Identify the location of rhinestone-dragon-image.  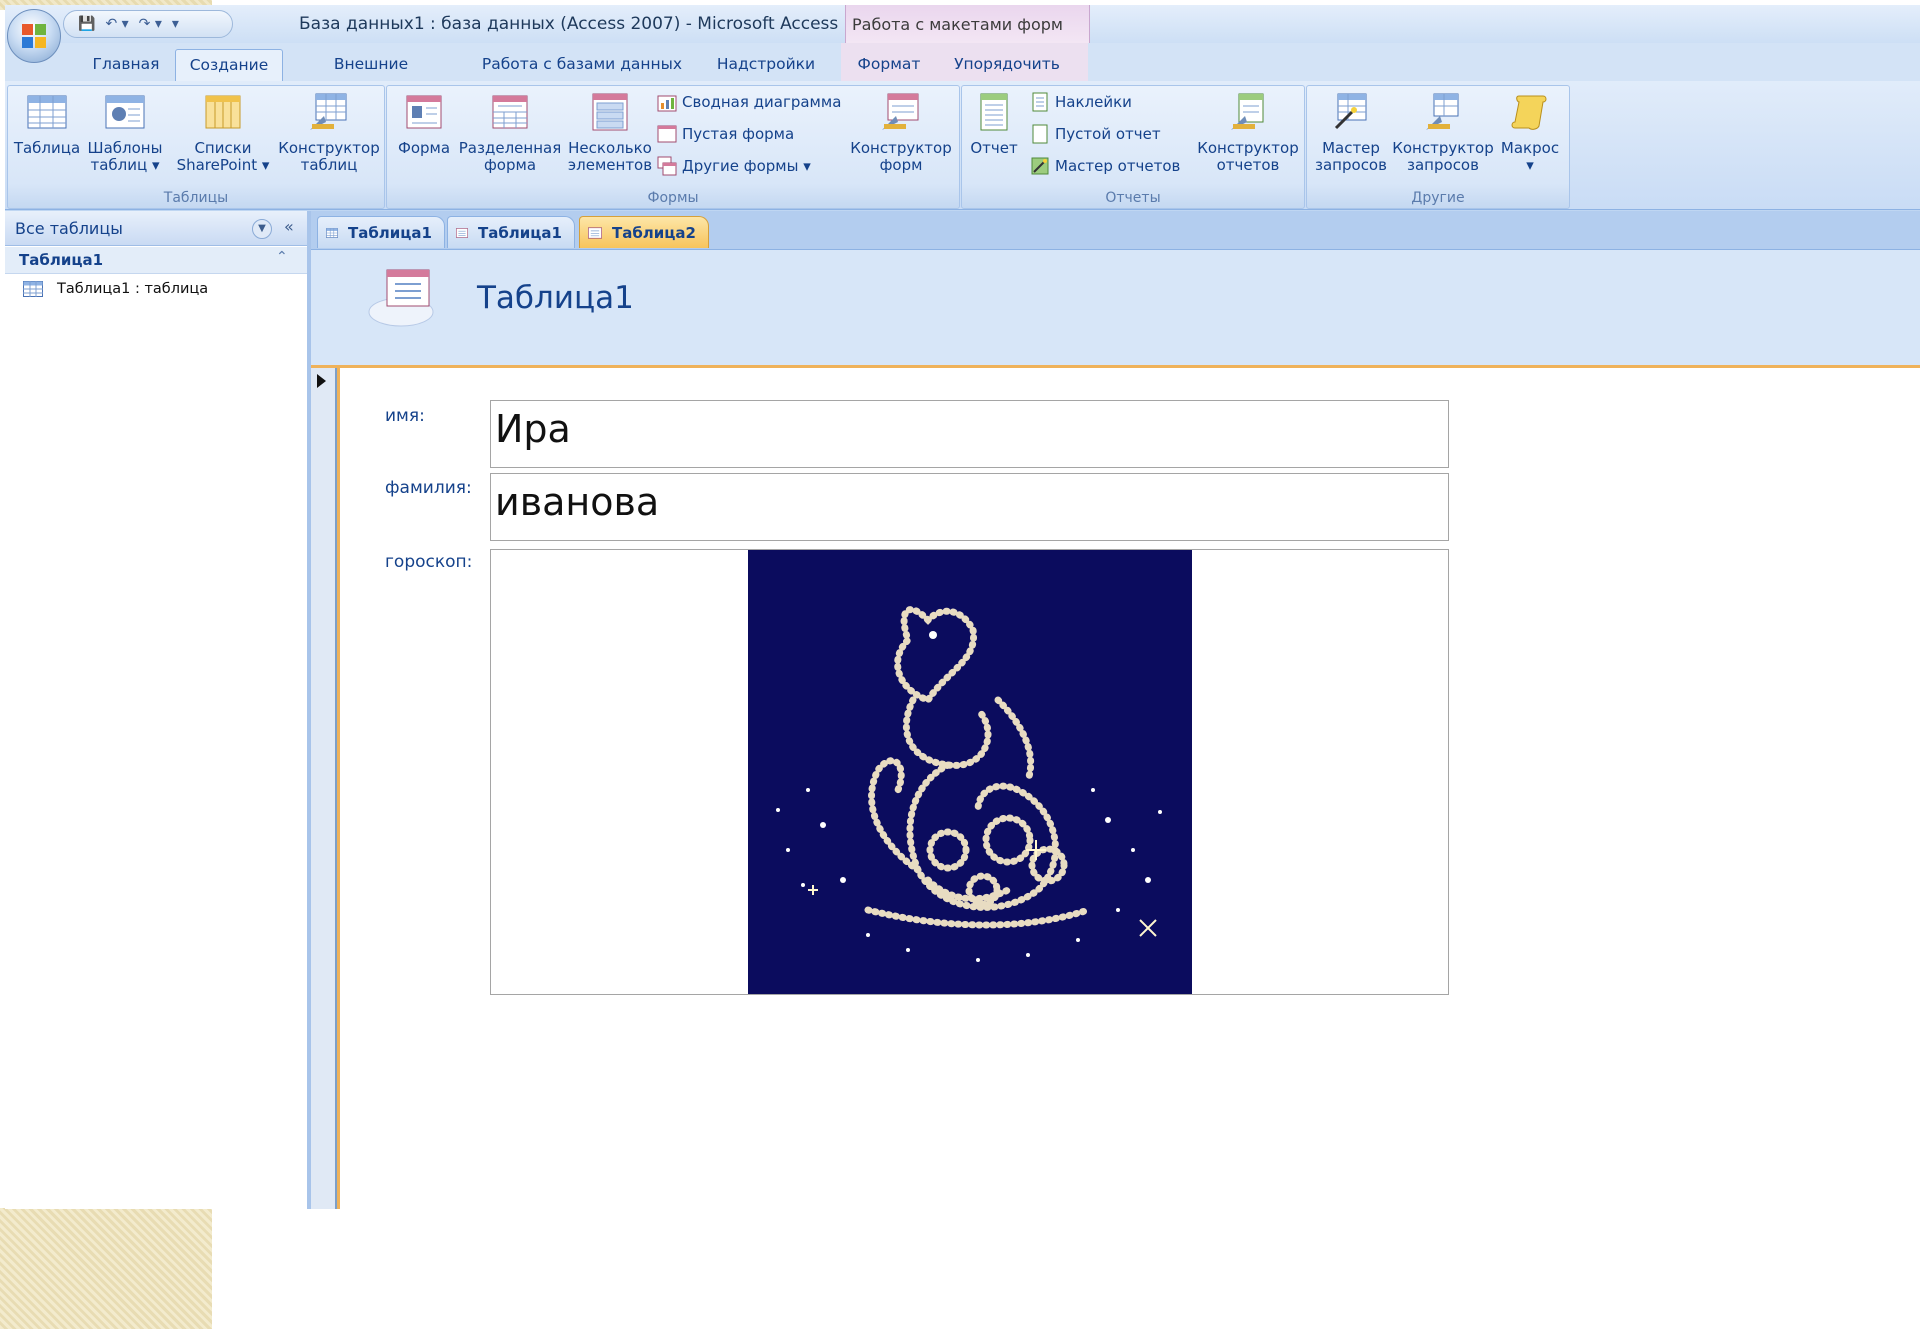
(970, 772).